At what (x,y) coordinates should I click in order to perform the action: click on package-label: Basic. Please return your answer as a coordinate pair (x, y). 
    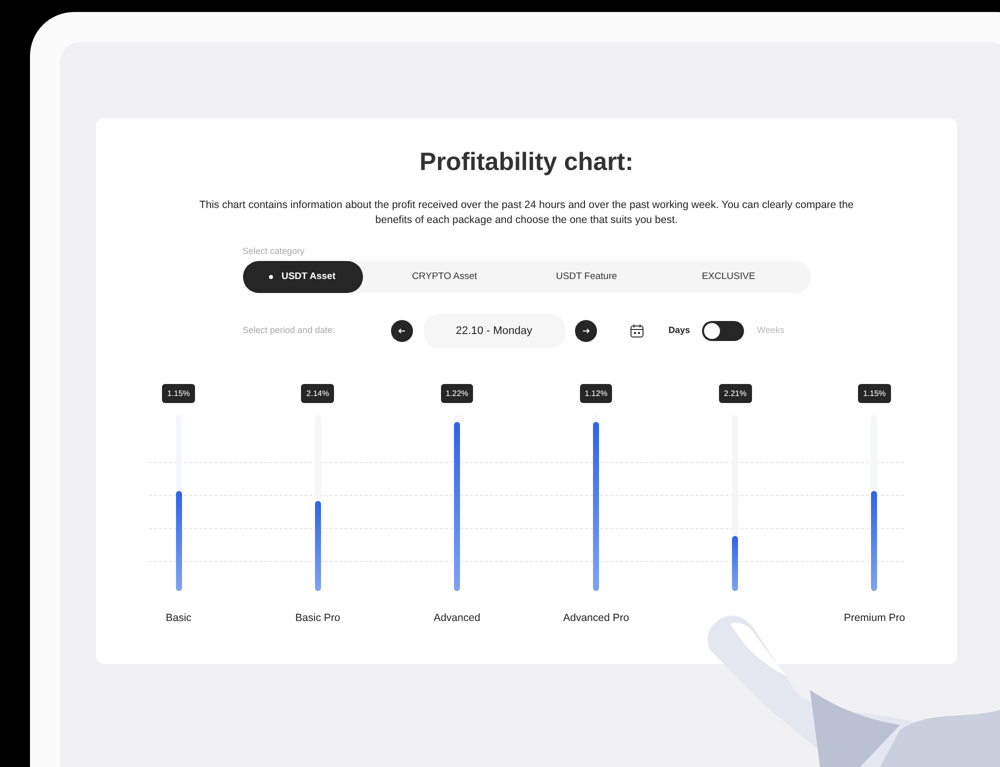
    Looking at the image, I should click on (179, 618).